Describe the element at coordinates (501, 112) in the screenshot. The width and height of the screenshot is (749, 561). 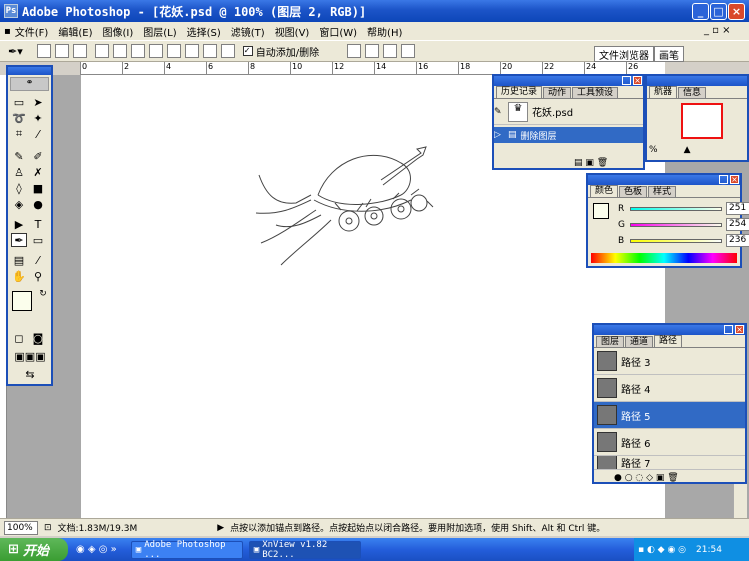
I see `snapshot-brush-icon: ✎` at that location.